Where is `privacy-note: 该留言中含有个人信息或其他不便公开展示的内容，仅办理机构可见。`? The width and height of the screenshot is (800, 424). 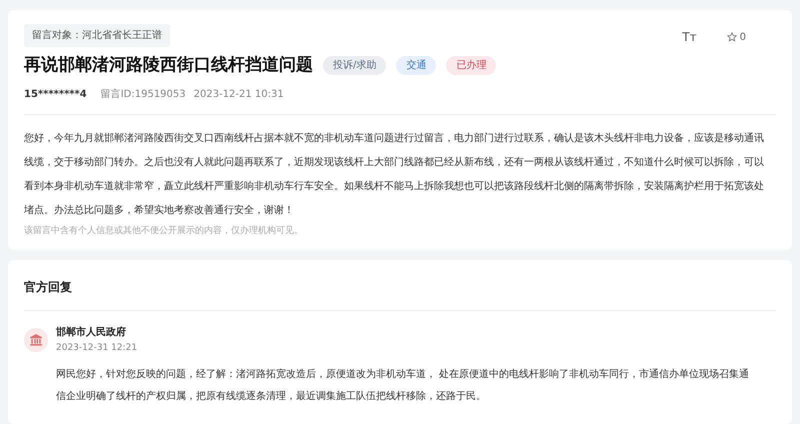
privacy-note: 该留言中含有个人信息或其他不便公开展示的内容，仅办理机构可见。 is located at coordinates (164, 231).